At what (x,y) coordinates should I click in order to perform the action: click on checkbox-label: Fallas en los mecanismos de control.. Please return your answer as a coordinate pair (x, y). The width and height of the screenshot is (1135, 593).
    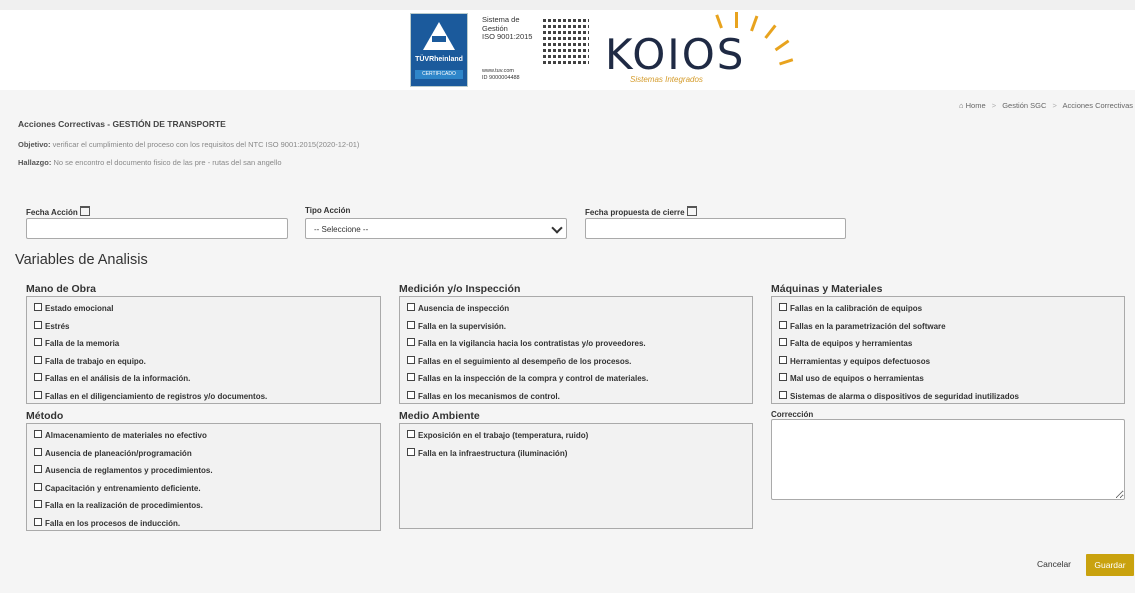
    Looking at the image, I should click on (489, 396).